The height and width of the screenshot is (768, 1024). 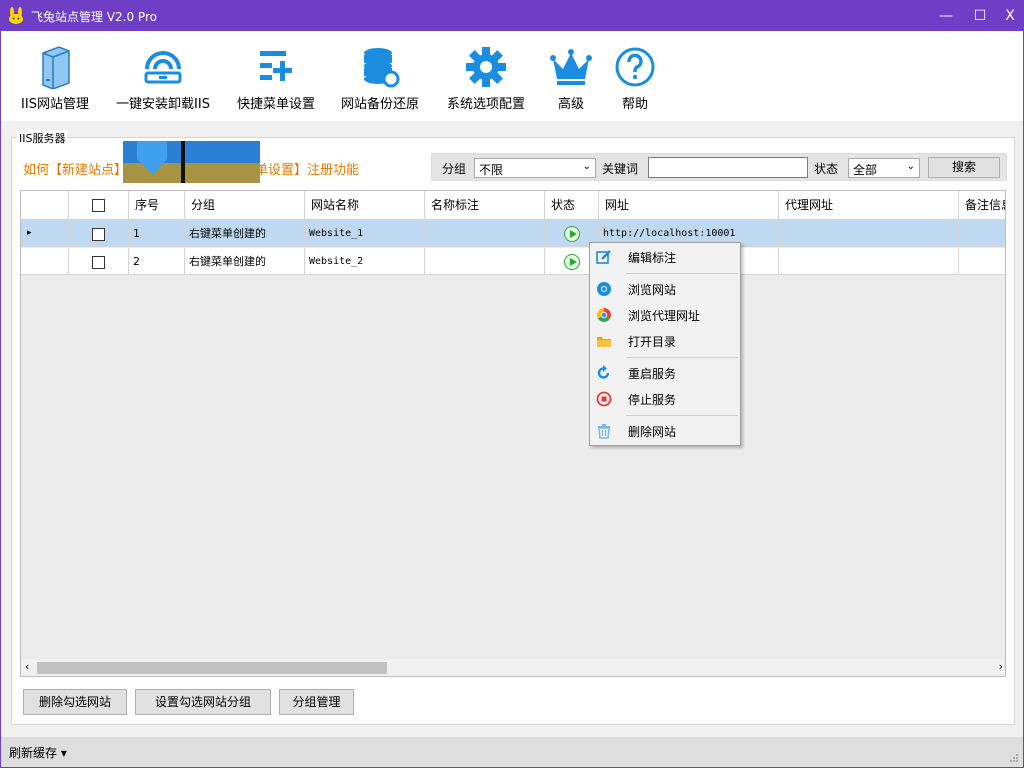 What do you see at coordinates (157, 261) in the screenshot?
I see `row-index: 2` at bounding box center [157, 261].